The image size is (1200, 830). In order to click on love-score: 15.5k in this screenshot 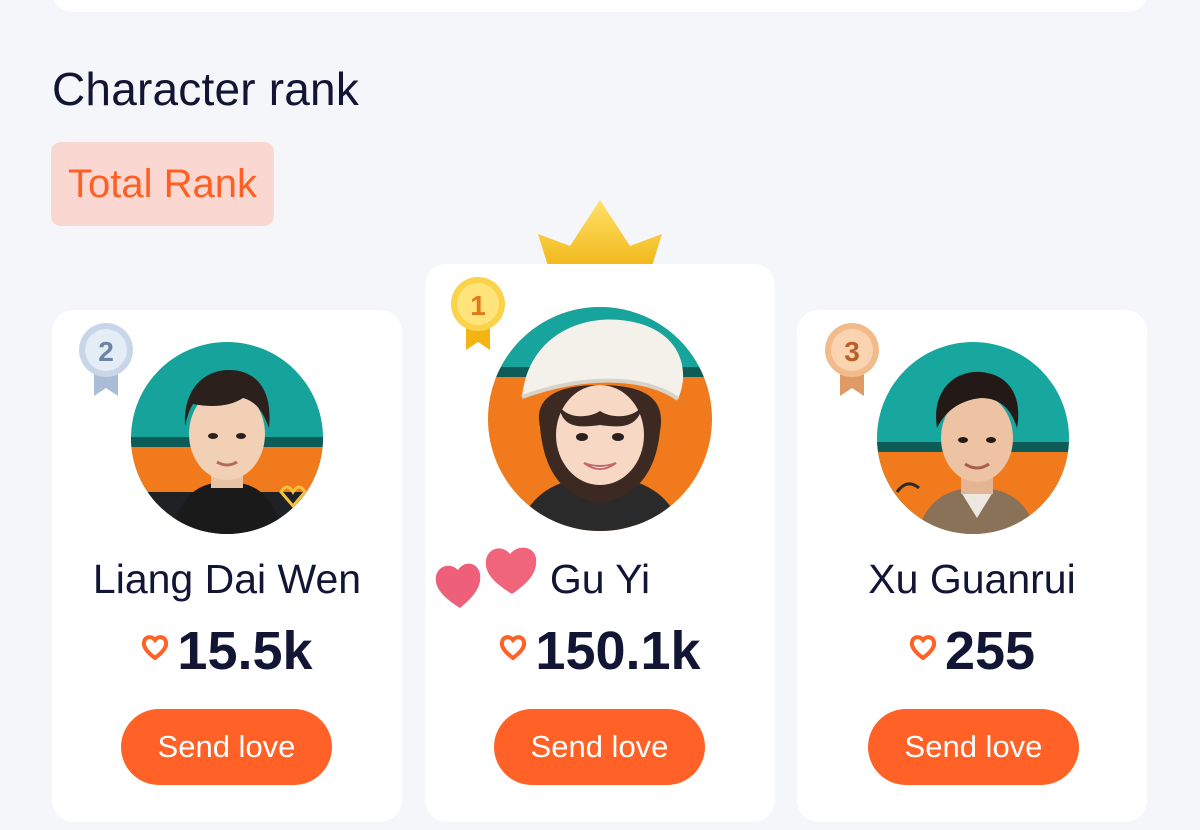, I will do `click(227, 651)`.